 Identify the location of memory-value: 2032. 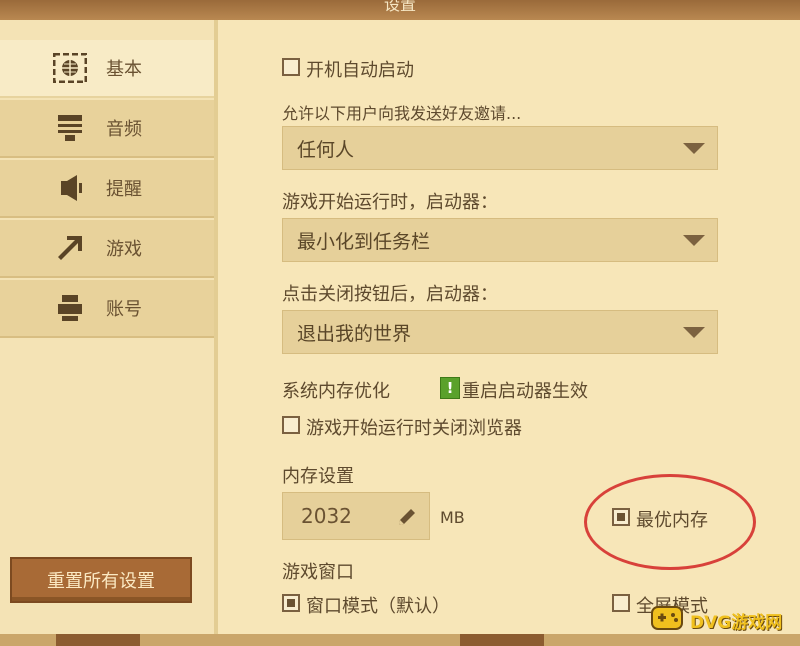
(326, 516).